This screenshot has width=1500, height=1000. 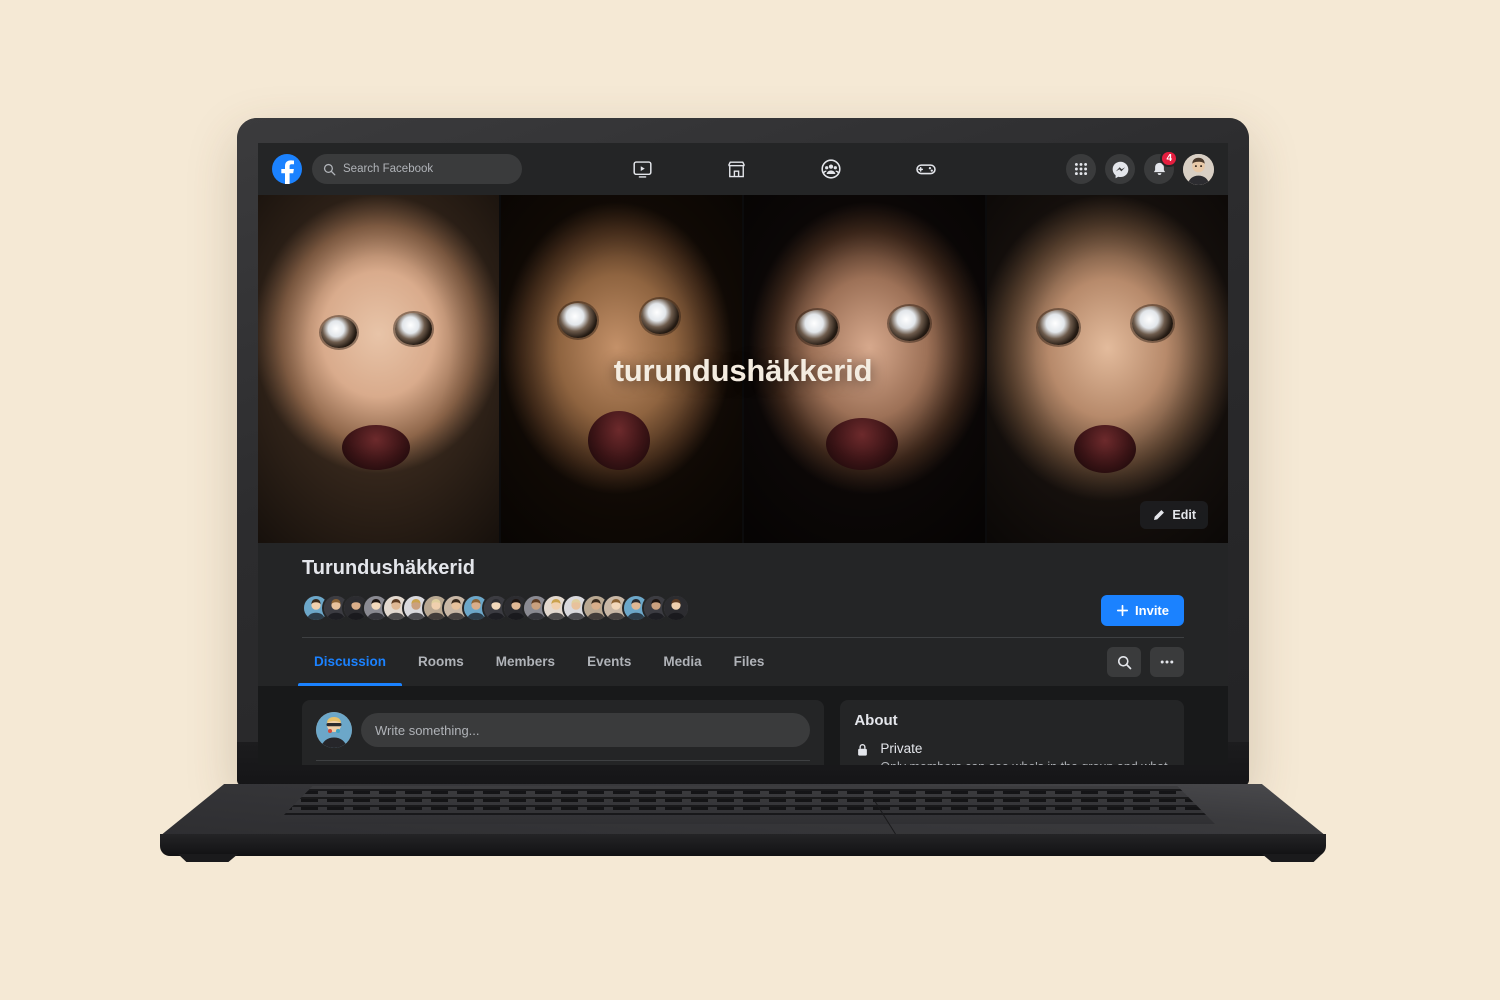 What do you see at coordinates (737, 169) in the screenshot?
I see `nav-marketplace-icon` at bounding box center [737, 169].